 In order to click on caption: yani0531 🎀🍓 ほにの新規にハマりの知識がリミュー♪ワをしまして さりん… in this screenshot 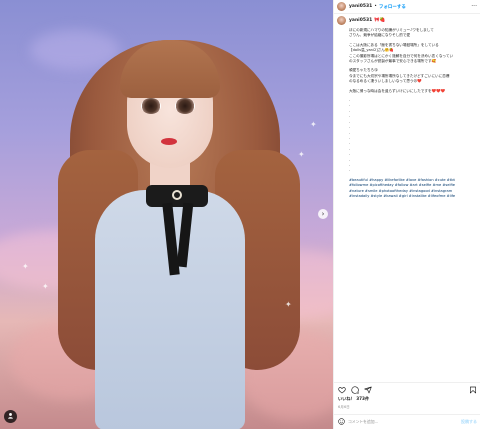, I will do `click(408, 107)`.